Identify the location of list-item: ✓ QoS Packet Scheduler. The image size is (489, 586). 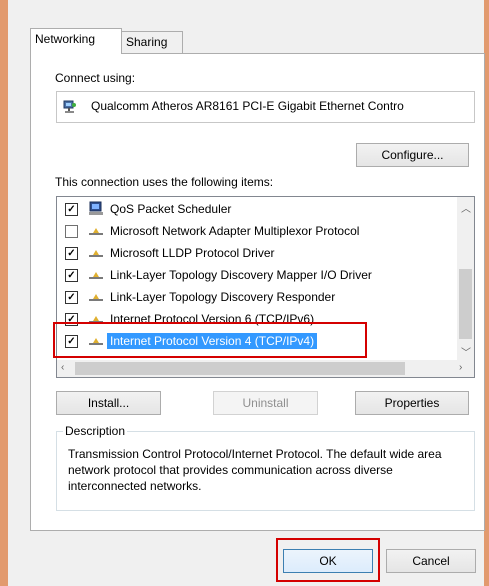
(257, 210).